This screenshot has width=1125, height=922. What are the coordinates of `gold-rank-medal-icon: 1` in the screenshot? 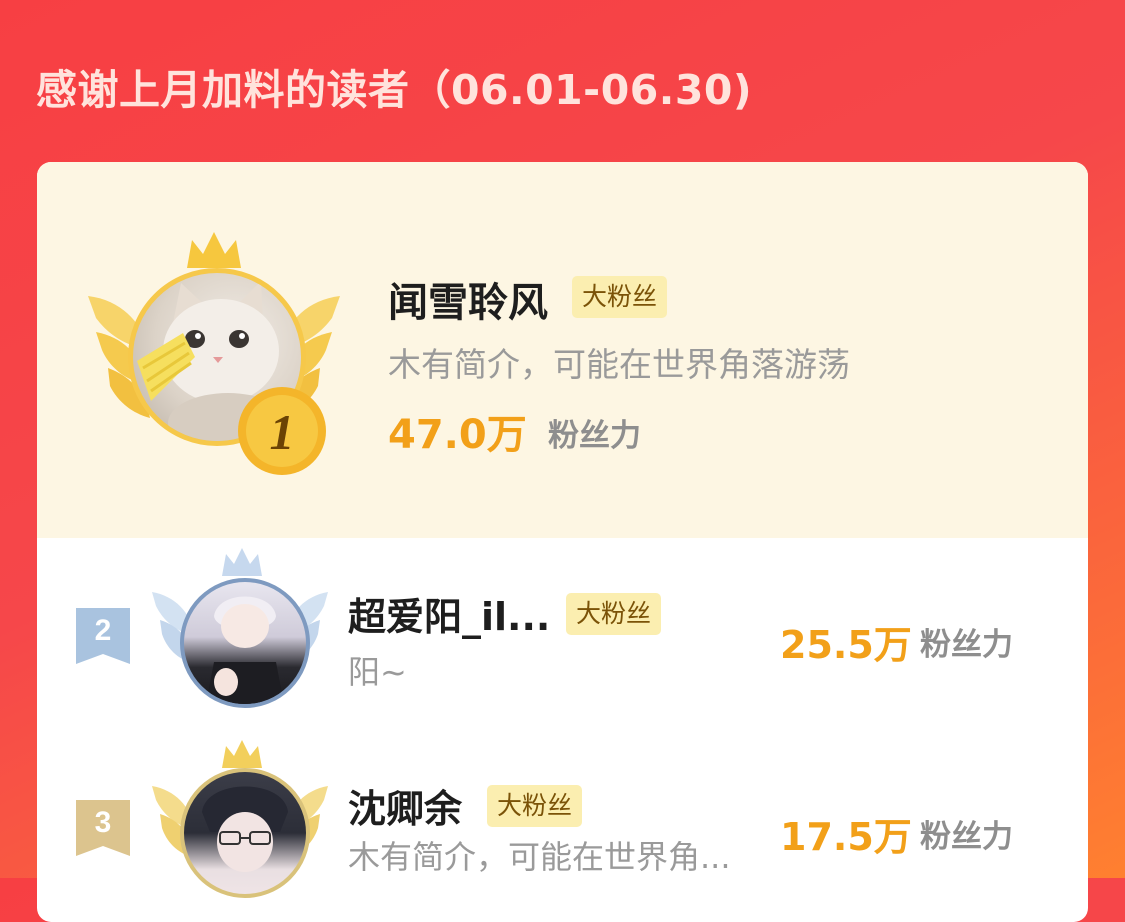 It's located at (282, 431).